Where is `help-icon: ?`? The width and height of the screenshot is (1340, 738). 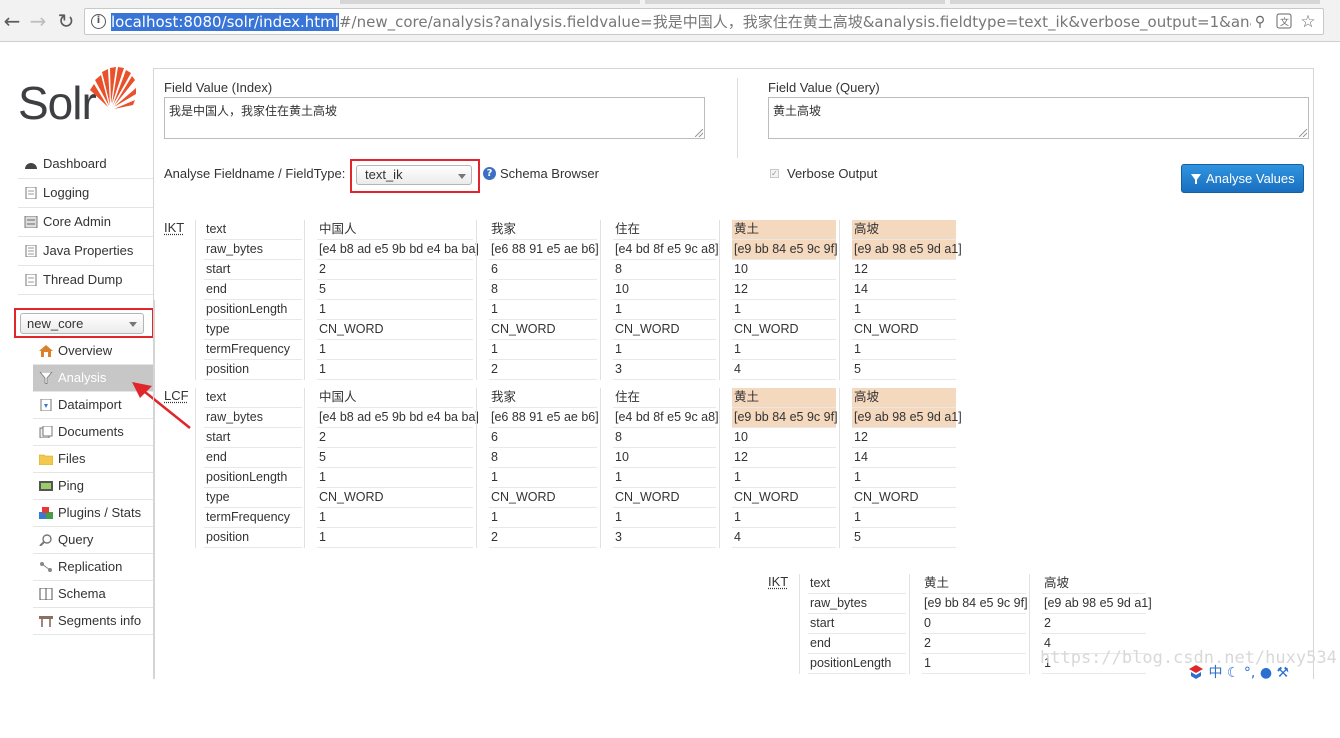
help-icon: ? is located at coordinates (489, 173).